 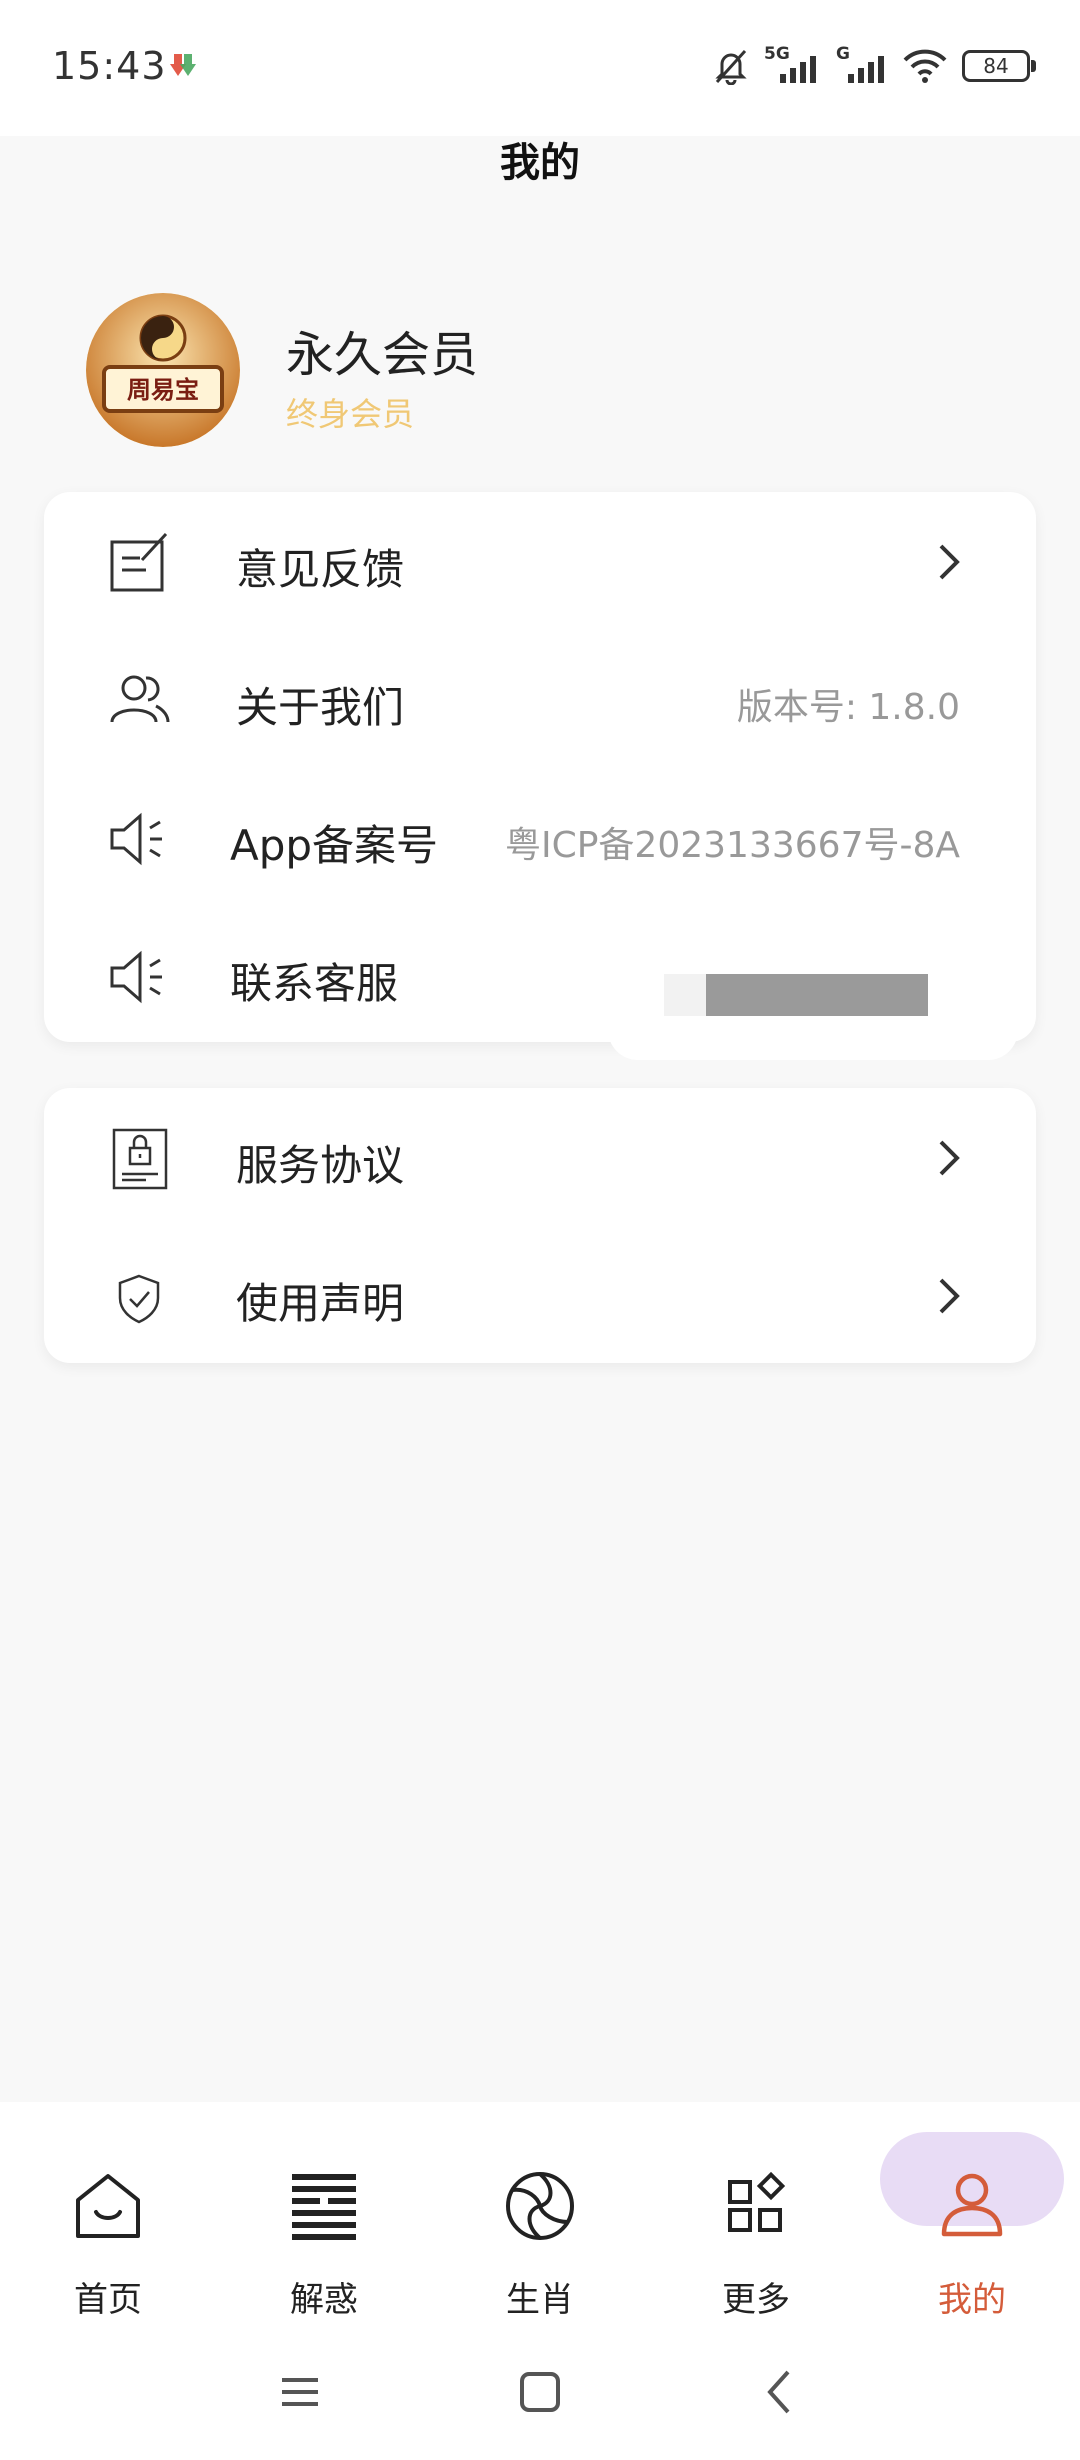 What do you see at coordinates (756, 2300) in the screenshot?
I see `nav-tab-label: 更多` at bounding box center [756, 2300].